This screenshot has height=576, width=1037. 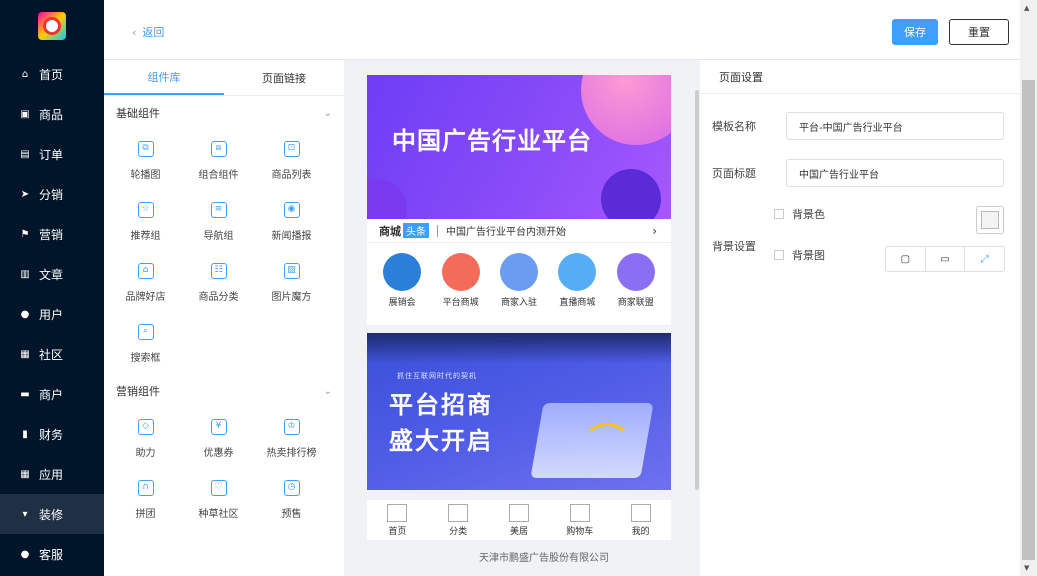 I want to click on component-item: ⧈ 组合组件, so click(x=218, y=160).